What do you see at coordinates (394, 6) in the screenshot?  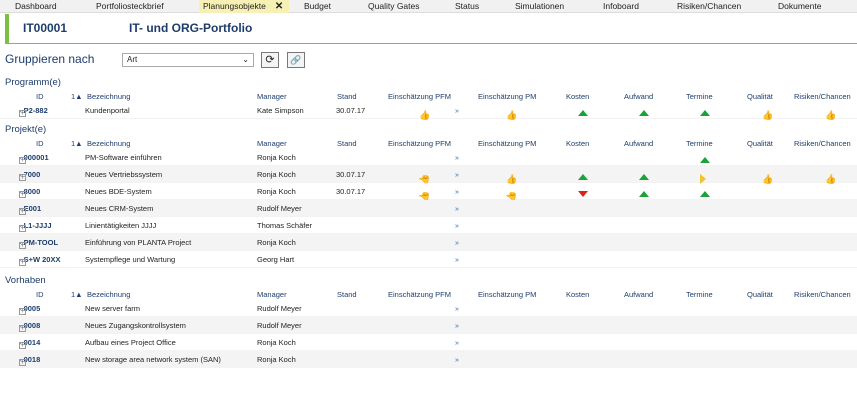 I see `tab-quality-gates: Quality Gates` at bounding box center [394, 6].